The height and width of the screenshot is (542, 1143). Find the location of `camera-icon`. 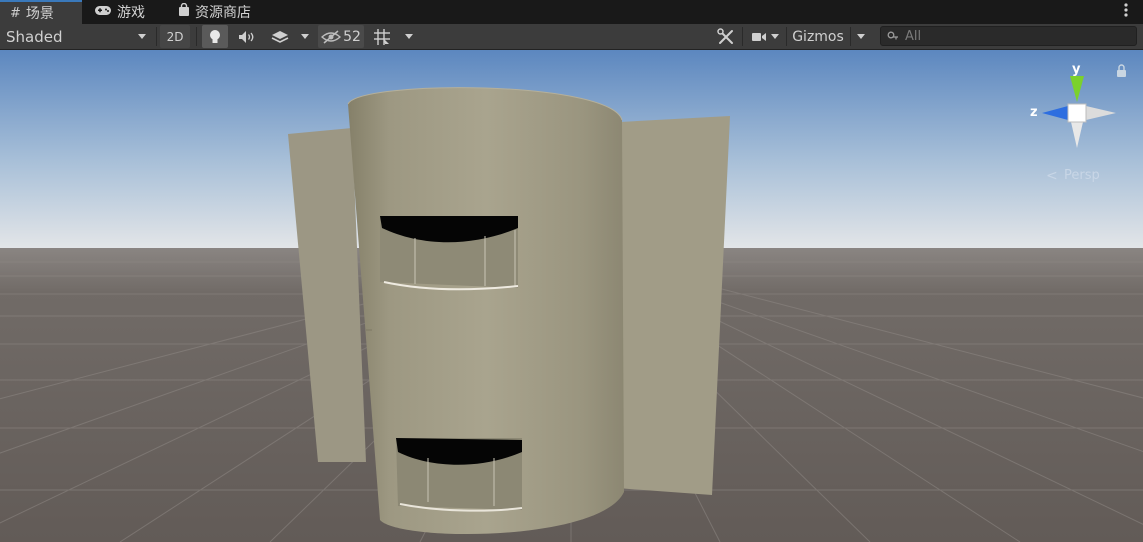

camera-icon is located at coordinates (759, 36).